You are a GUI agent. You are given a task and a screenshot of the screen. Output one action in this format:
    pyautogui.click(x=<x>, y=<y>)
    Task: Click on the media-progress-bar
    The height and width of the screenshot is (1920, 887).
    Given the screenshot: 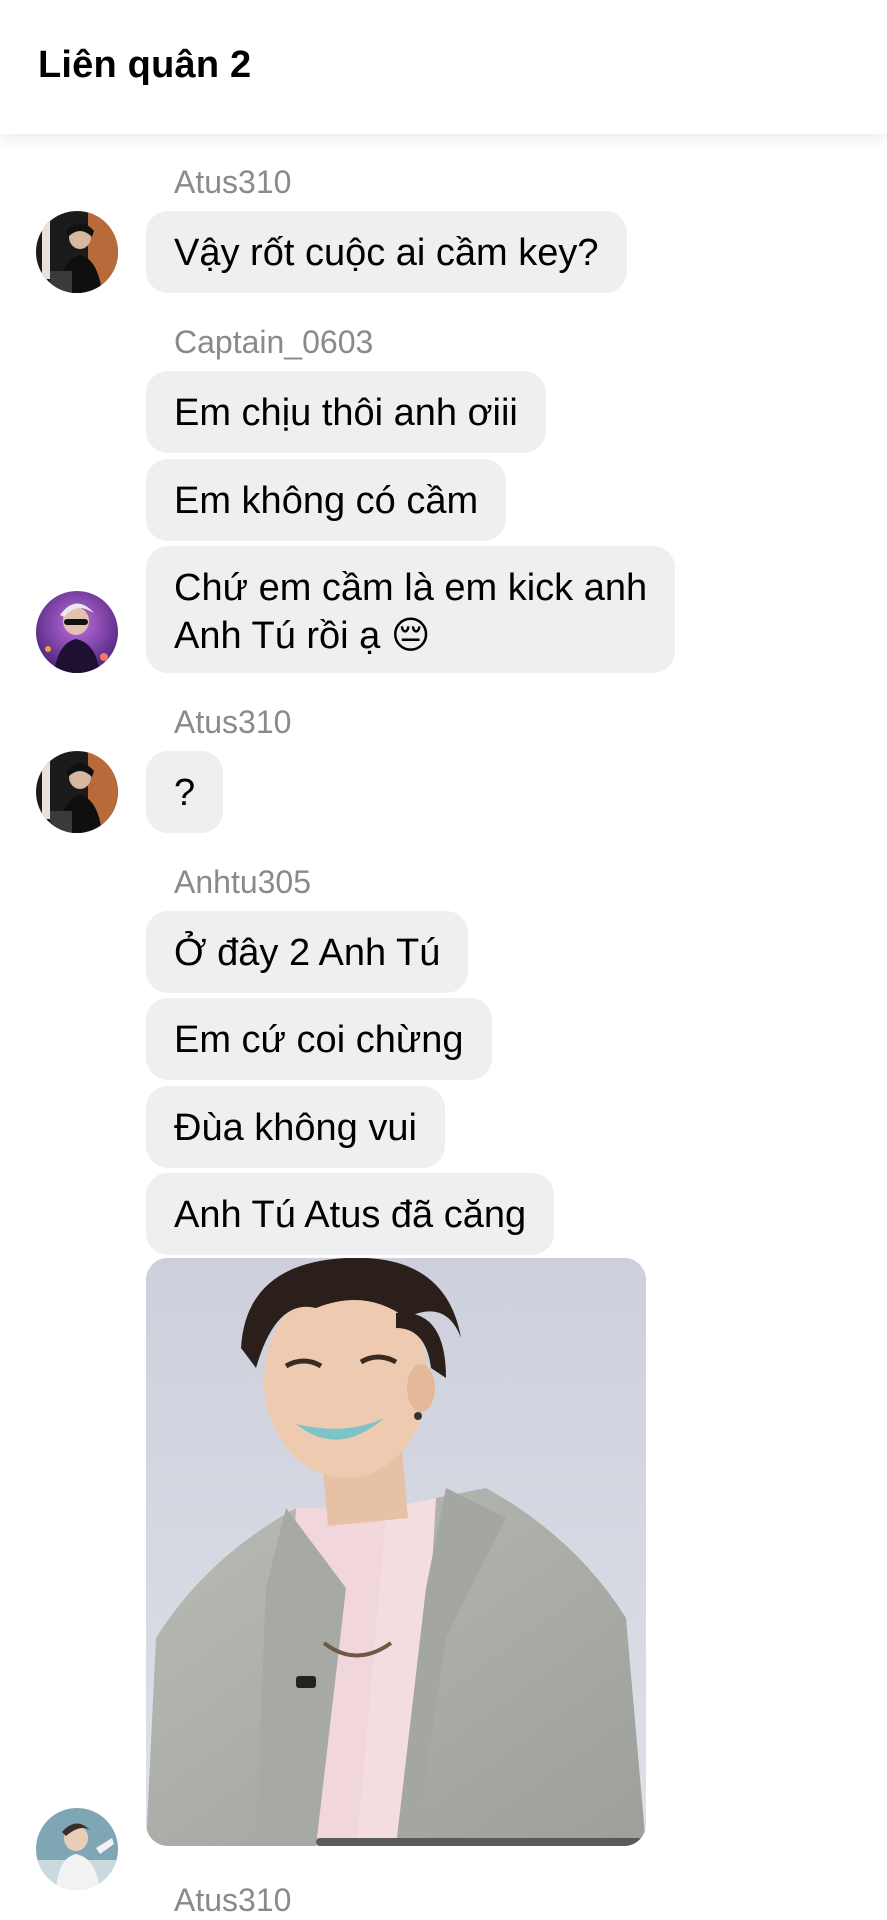 What is the action you would take?
    pyautogui.click(x=481, y=1842)
    